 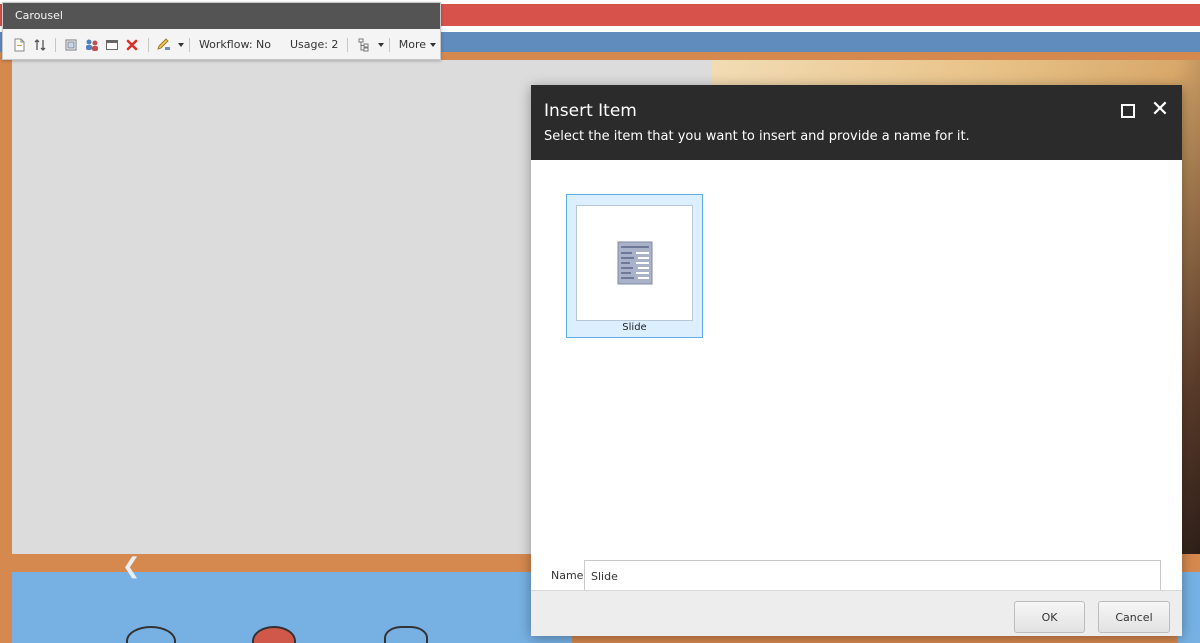 What do you see at coordinates (1134, 617) in the screenshot?
I see `cancel-button: Cancel` at bounding box center [1134, 617].